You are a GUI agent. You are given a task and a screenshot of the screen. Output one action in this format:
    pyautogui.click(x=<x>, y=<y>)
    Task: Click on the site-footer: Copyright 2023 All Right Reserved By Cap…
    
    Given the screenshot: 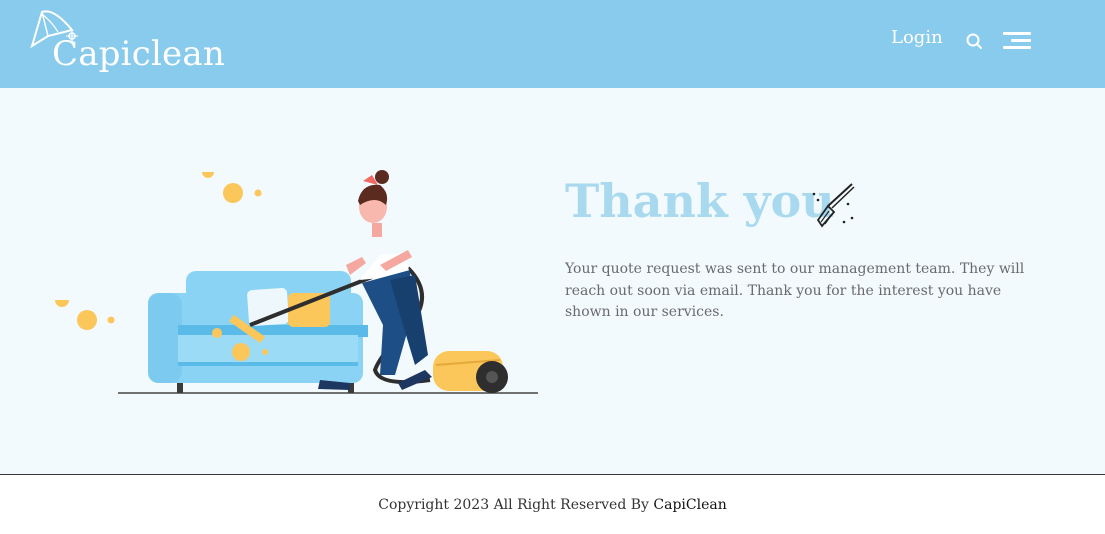 What is the action you would take?
    pyautogui.click(x=552, y=504)
    